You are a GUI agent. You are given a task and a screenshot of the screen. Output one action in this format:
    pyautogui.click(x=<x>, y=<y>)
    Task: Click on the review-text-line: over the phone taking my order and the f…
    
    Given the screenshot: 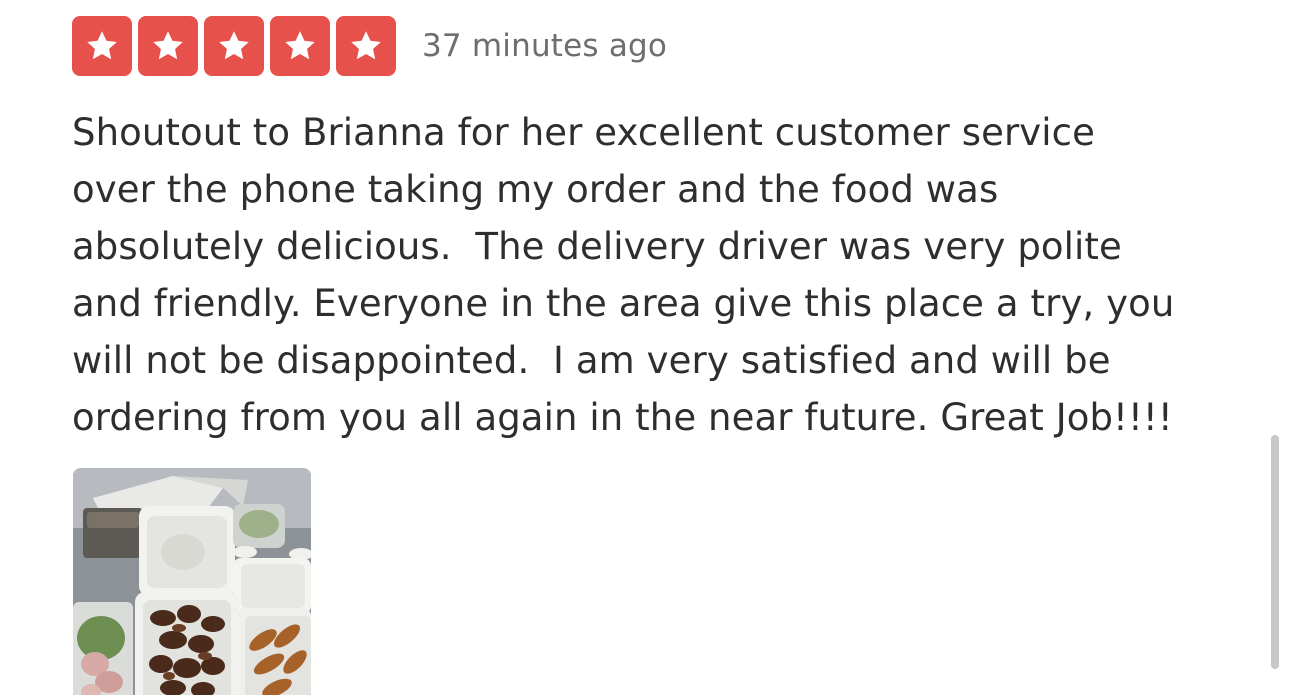 What is the action you would take?
    pyautogui.click(x=535, y=189)
    